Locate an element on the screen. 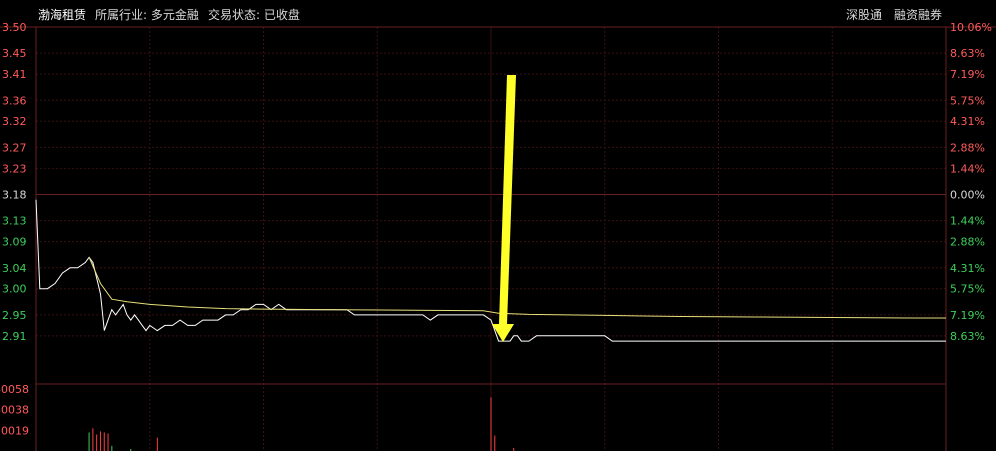 Image resolution: width=996 pixels, height=451 pixels. volume-tick-label: 40038 is located at coordinates (14, 410).